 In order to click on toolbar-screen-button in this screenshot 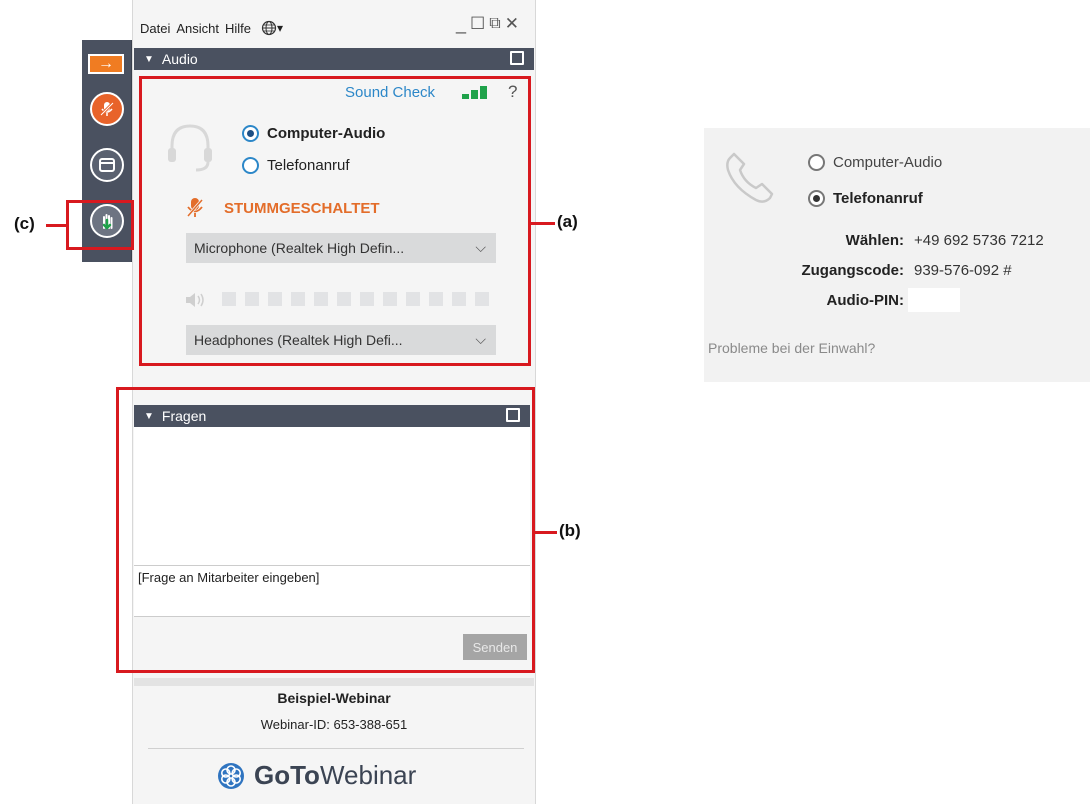, I will do `click(107, 165)`.